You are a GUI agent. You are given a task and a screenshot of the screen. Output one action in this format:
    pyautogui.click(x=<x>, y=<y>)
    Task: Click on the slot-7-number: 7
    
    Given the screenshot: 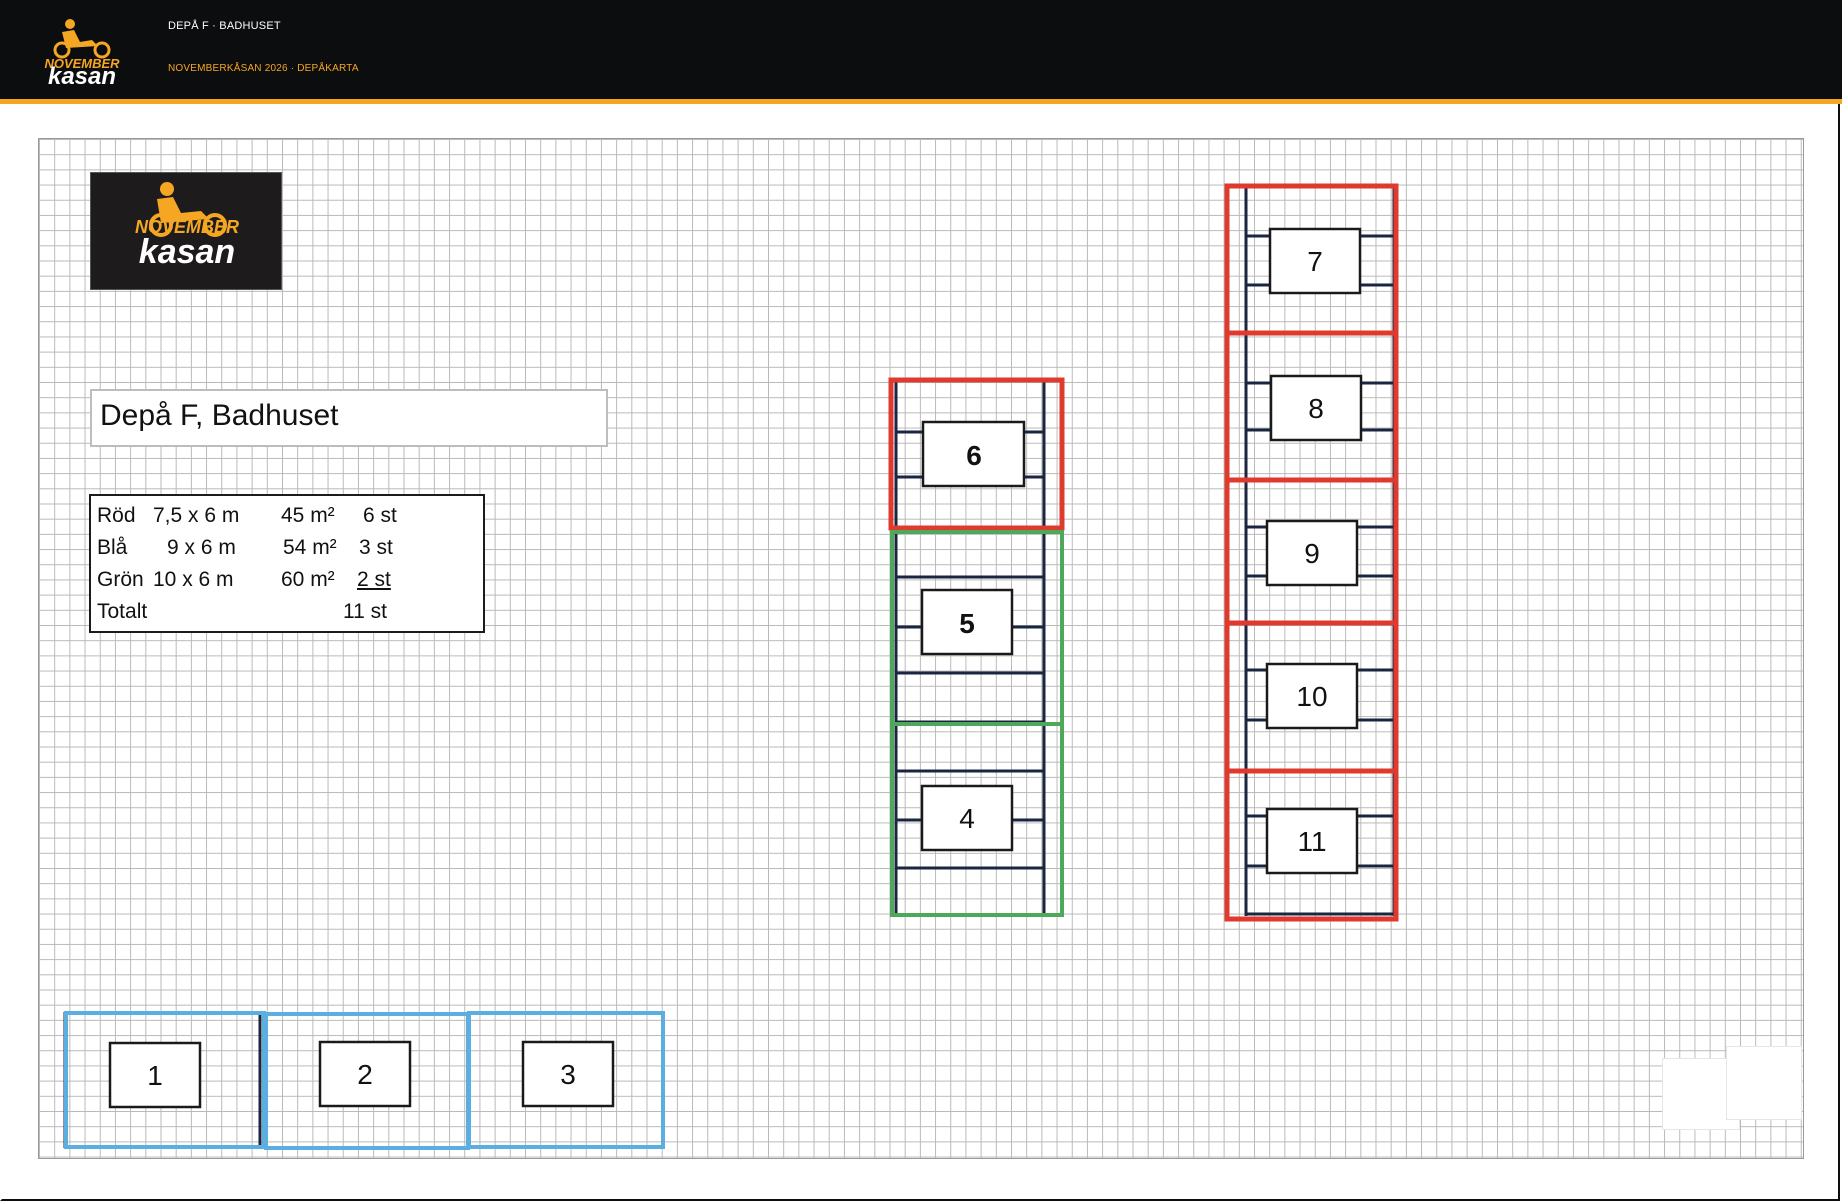 What is the action you would take?
    pyautogui.click(x=1315, y=261)
    